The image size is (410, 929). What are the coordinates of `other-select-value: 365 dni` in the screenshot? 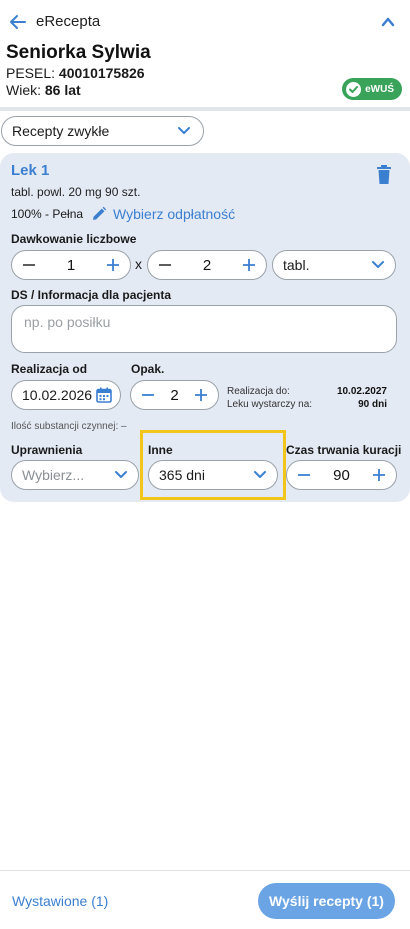 It's located at (182, 475).